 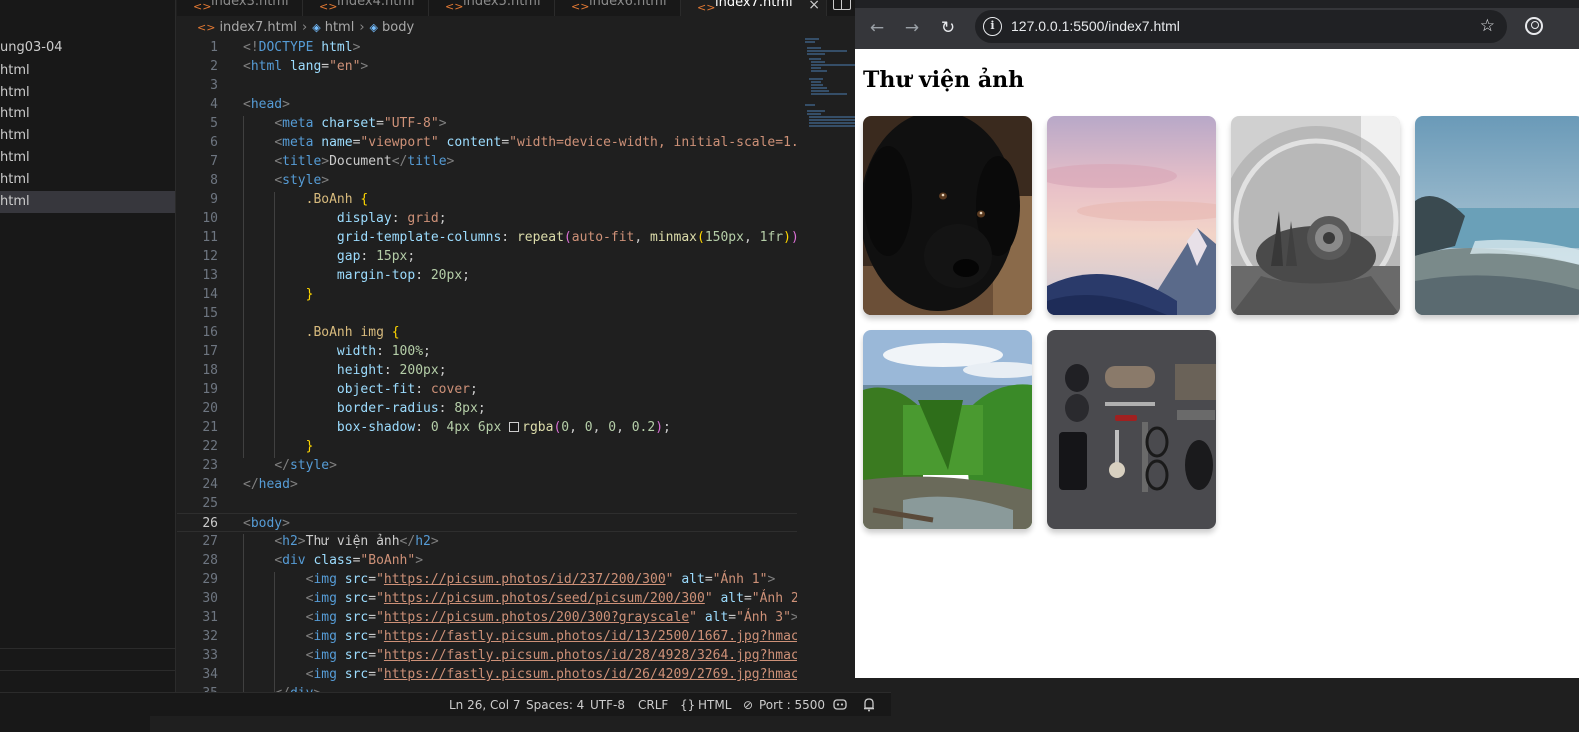 I want to click on code-line: 23 </style>, so click(x=269, y=465).